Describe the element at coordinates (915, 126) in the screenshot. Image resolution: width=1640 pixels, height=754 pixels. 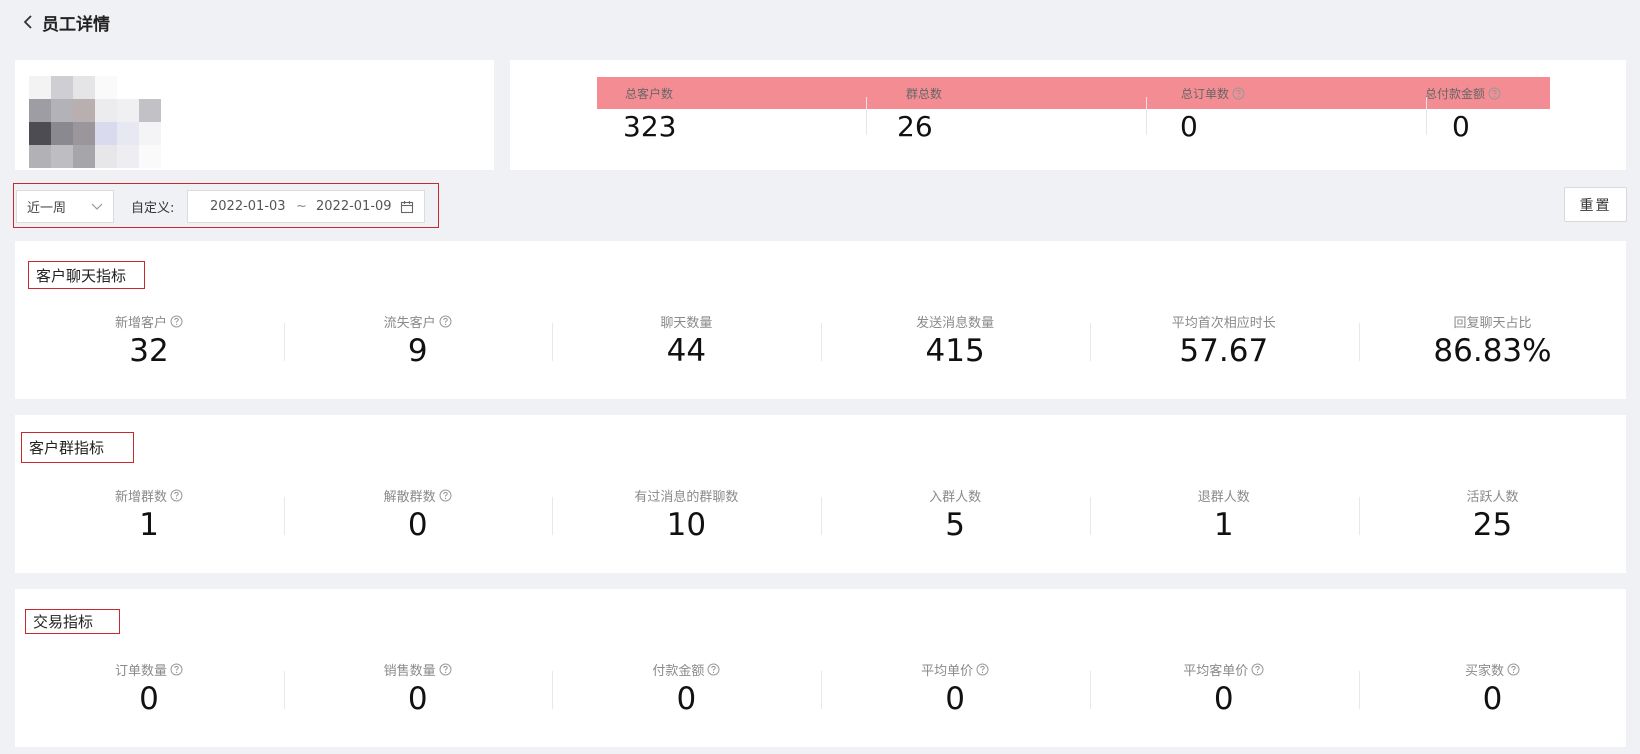
I see `summary-stat-value: 26` at that location.